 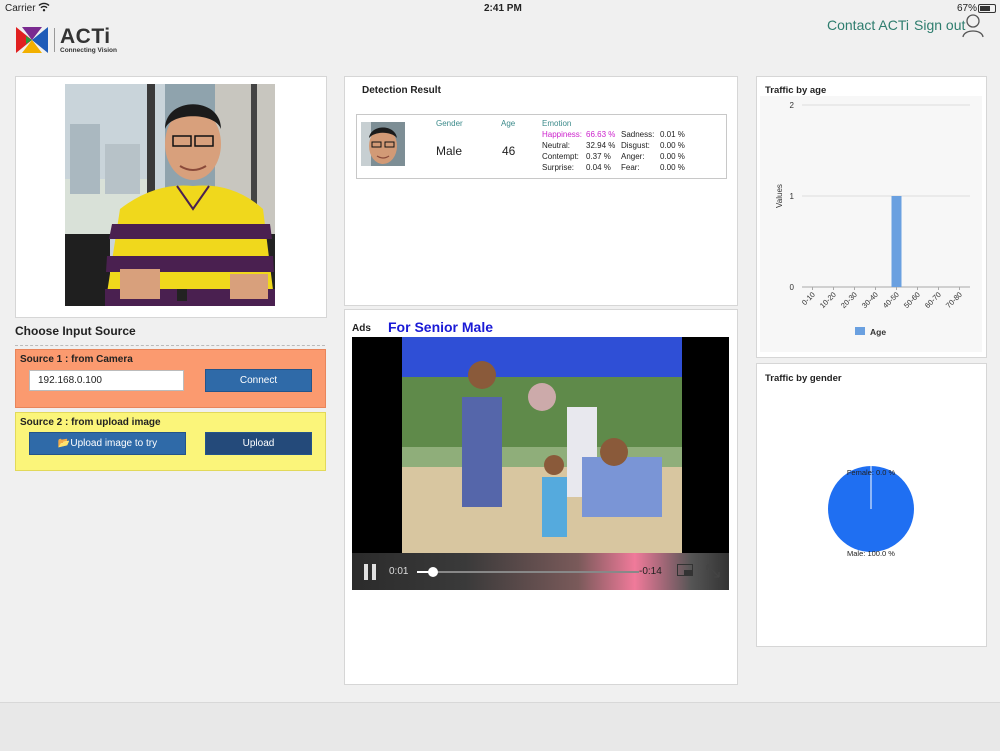 I want to click on emotion-name: Neutral:, so click(x=556, y=145).